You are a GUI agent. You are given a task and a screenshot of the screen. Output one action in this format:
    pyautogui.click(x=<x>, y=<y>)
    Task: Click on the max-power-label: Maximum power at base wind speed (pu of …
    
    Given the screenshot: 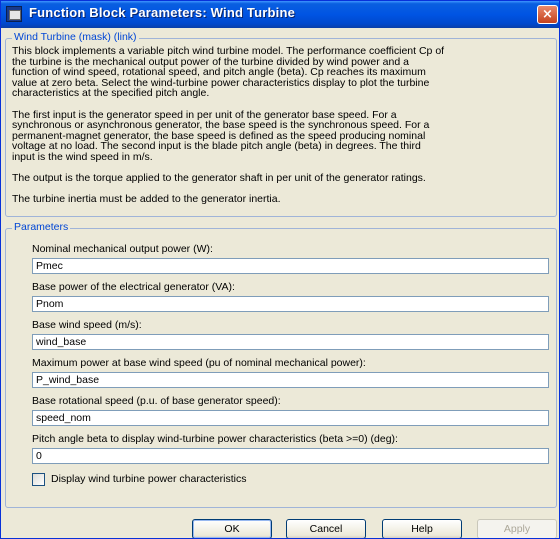 What is the action you would take?
    pyautogui.click(x=199, y=363)
    